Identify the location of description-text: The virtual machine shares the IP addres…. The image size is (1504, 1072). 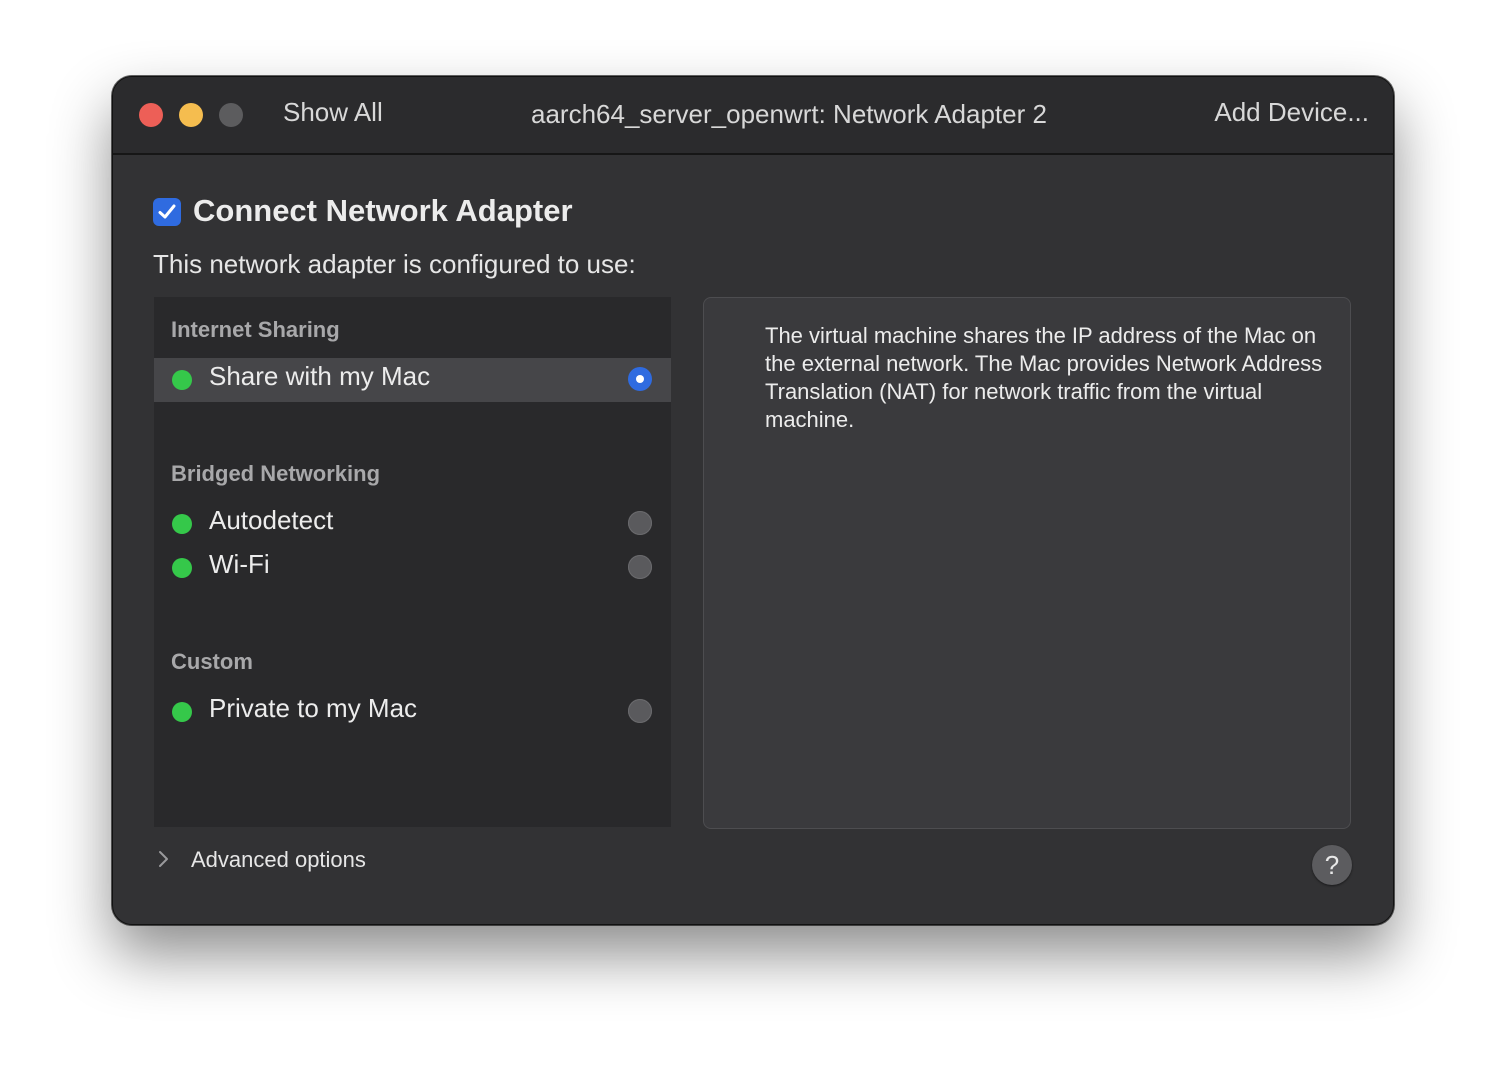
(1044, 377).